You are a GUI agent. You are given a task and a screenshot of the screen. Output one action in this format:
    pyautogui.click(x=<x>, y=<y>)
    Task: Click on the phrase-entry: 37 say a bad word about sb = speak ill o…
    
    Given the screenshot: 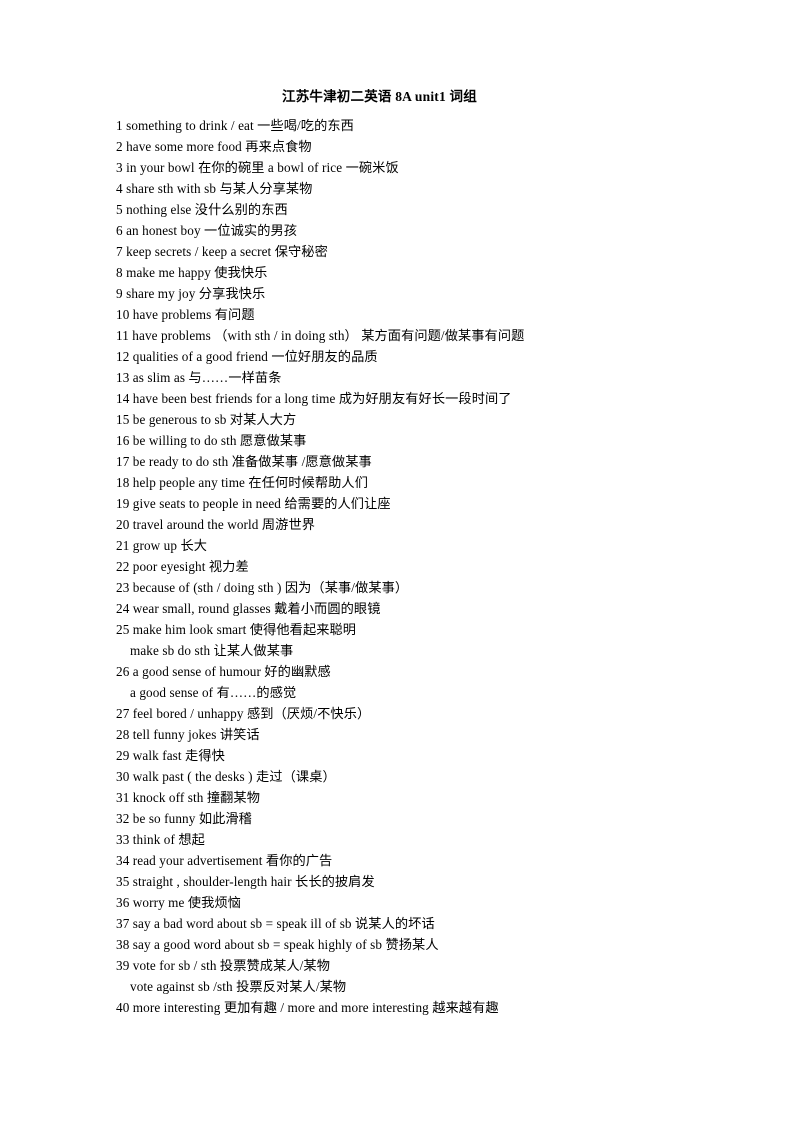 What is the action you would take?
    pyautogui.click(x=275, y=923)
    